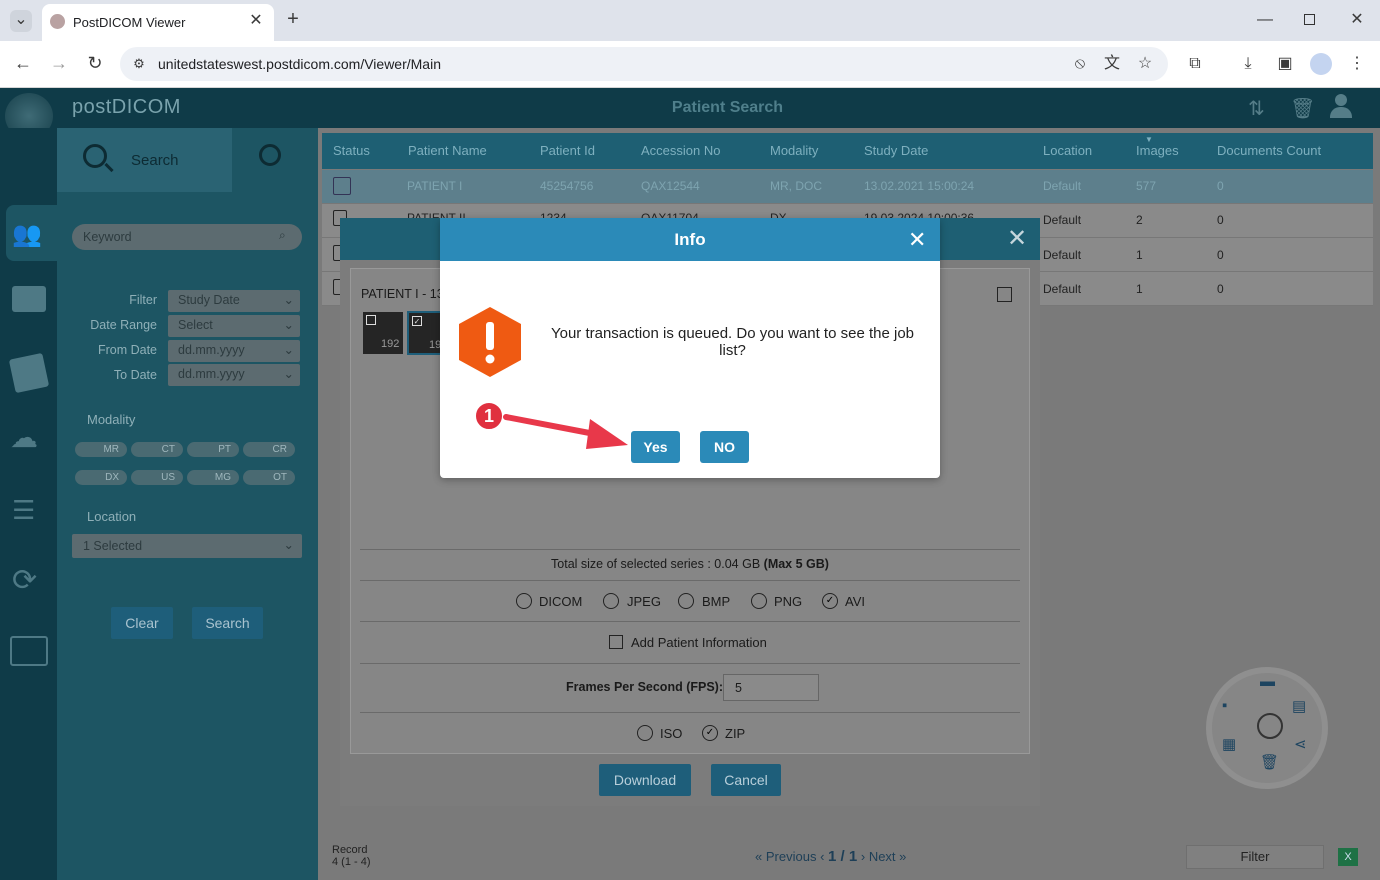 The height and width of the screenshot is (880, 1380). Describe the element at coordinates (1341, 106) in the screenshot. I see `user-icon` at that location.